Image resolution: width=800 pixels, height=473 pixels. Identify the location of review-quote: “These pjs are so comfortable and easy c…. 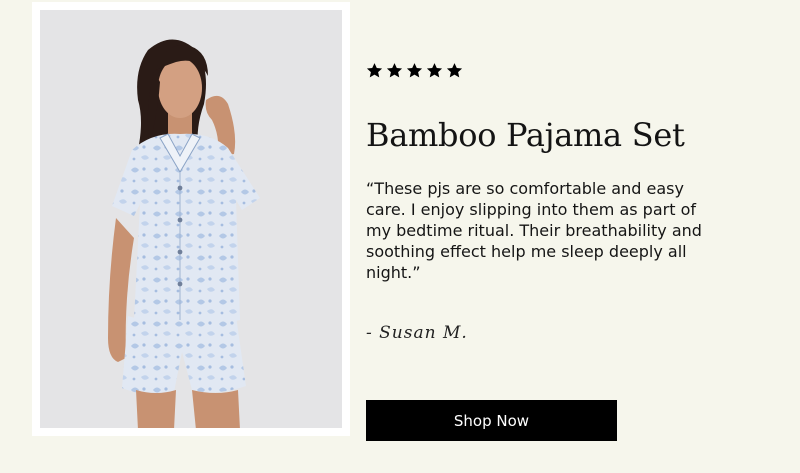
(534, 230).